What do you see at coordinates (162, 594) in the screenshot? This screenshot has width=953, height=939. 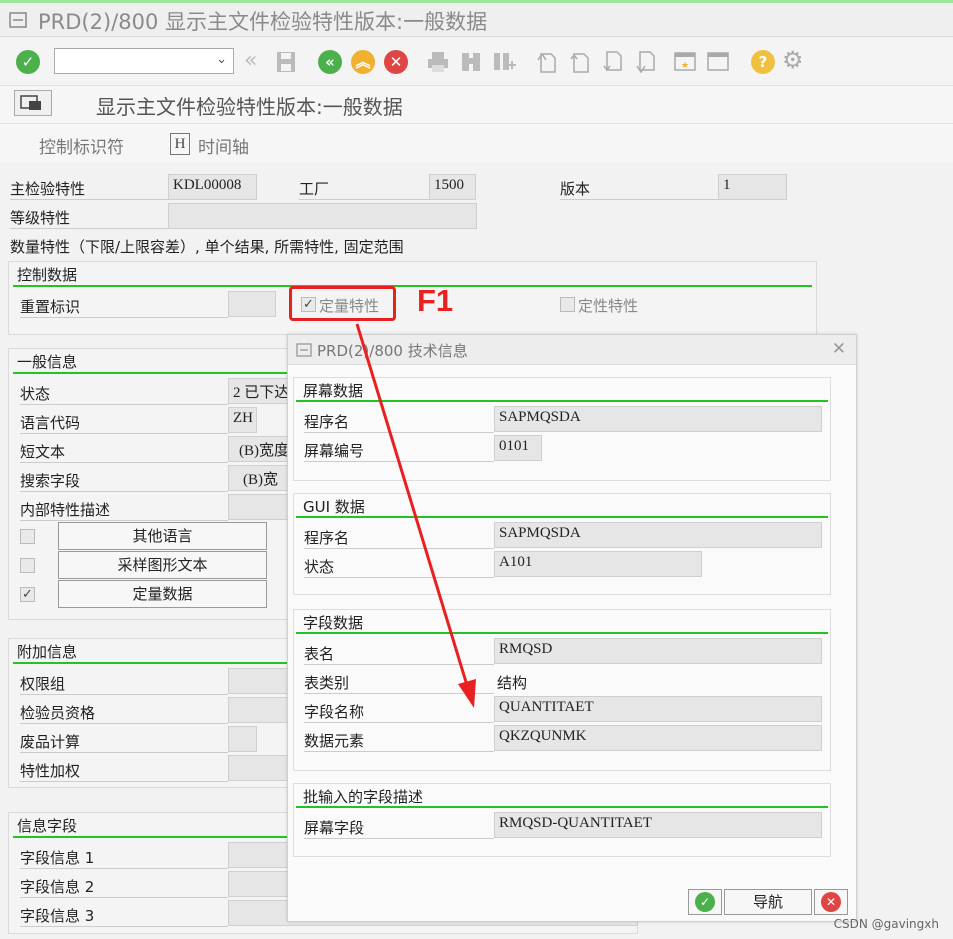 I see `quantitative-data-button: 定量数据` at bounding box center [162, 594].